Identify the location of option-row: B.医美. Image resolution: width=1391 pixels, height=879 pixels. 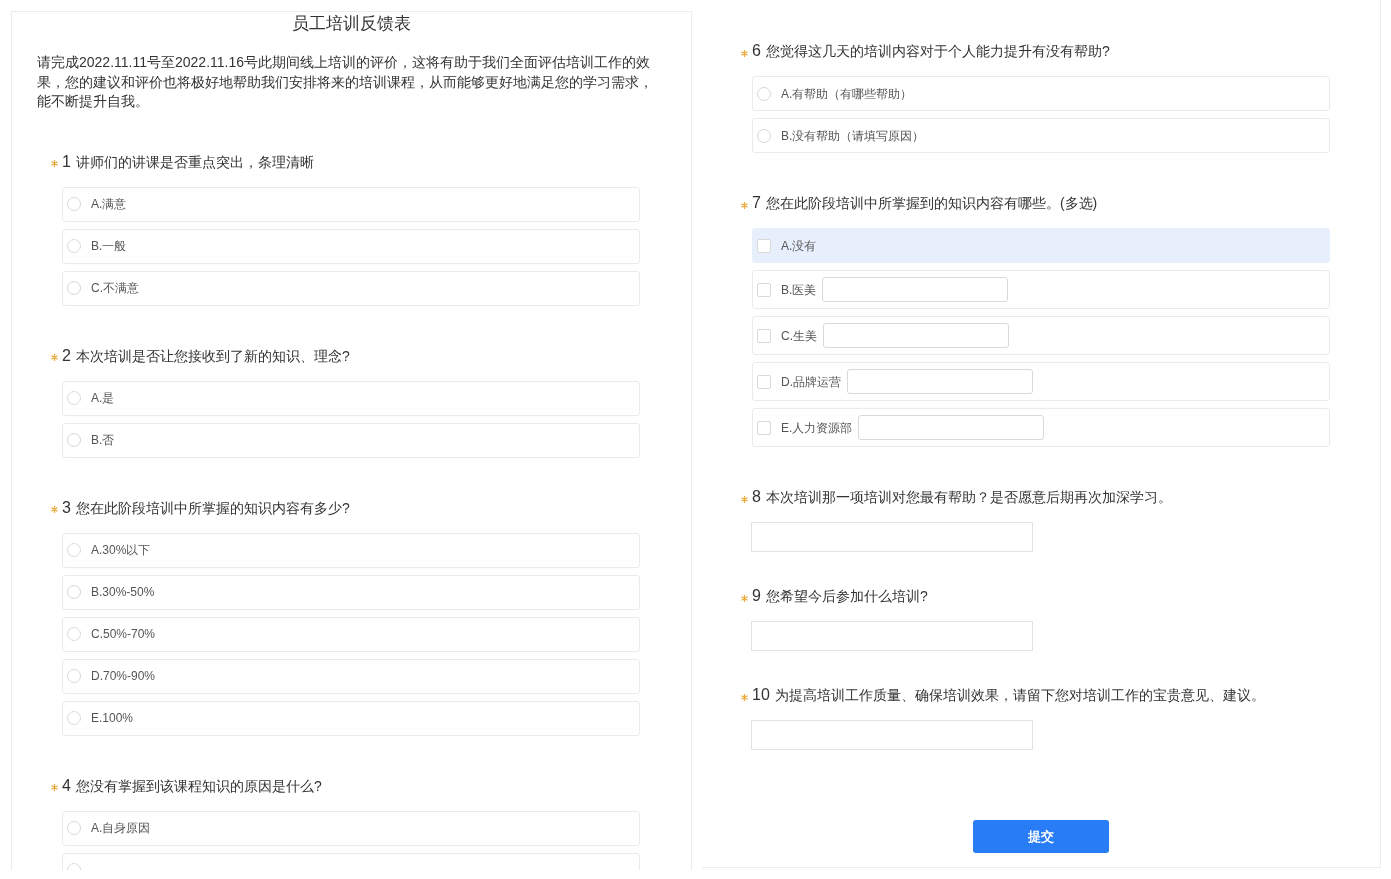
(1041, 289).